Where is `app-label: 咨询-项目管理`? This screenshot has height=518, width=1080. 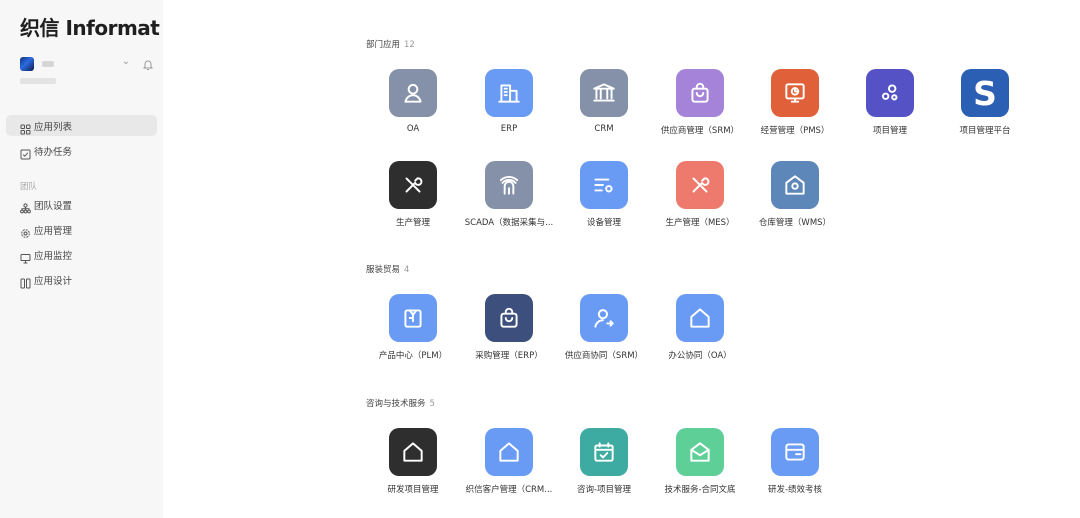 app-label: 咨询-项目管理 is located at coordinates (604, 490).